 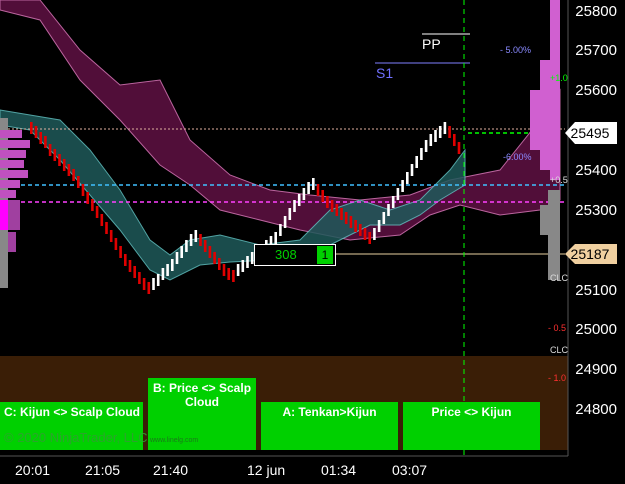 What do you see at coordinates (33, 470) in the screenshot?
I see `time-tick: 20:01` at bounding box center [33, 470].